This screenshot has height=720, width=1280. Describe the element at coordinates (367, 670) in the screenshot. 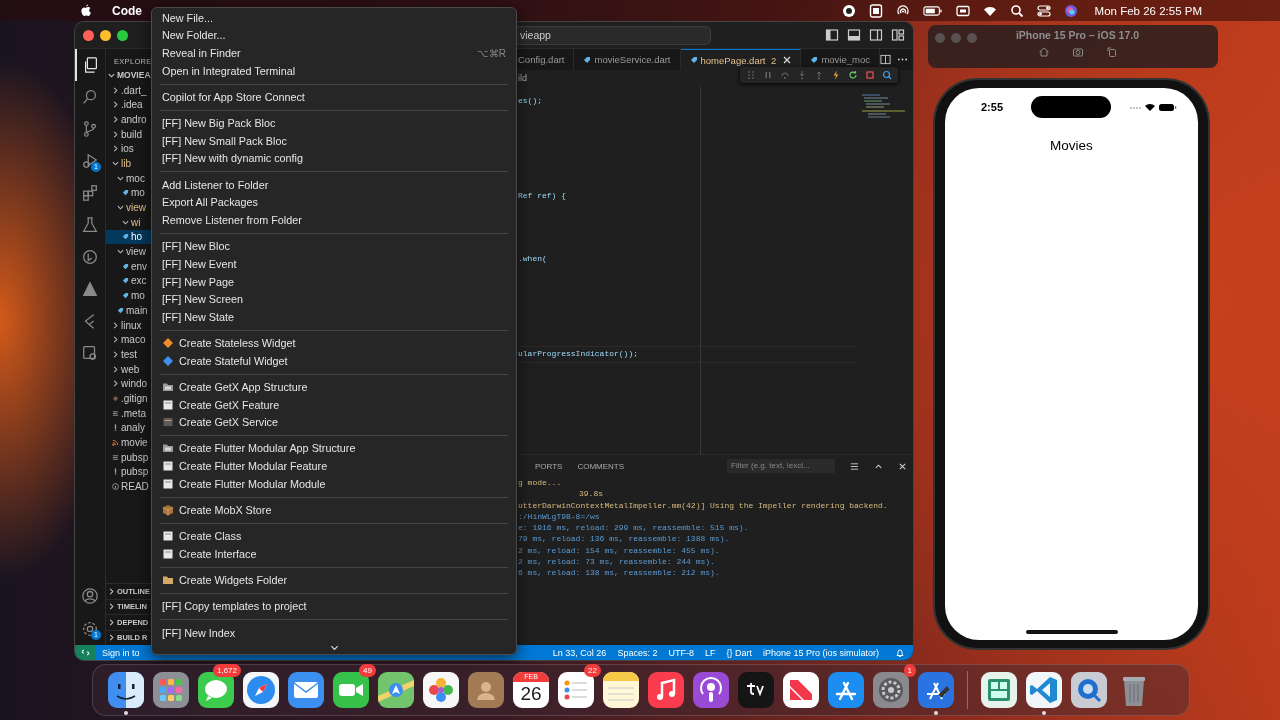

I see `notification-badge: 49` at that location.